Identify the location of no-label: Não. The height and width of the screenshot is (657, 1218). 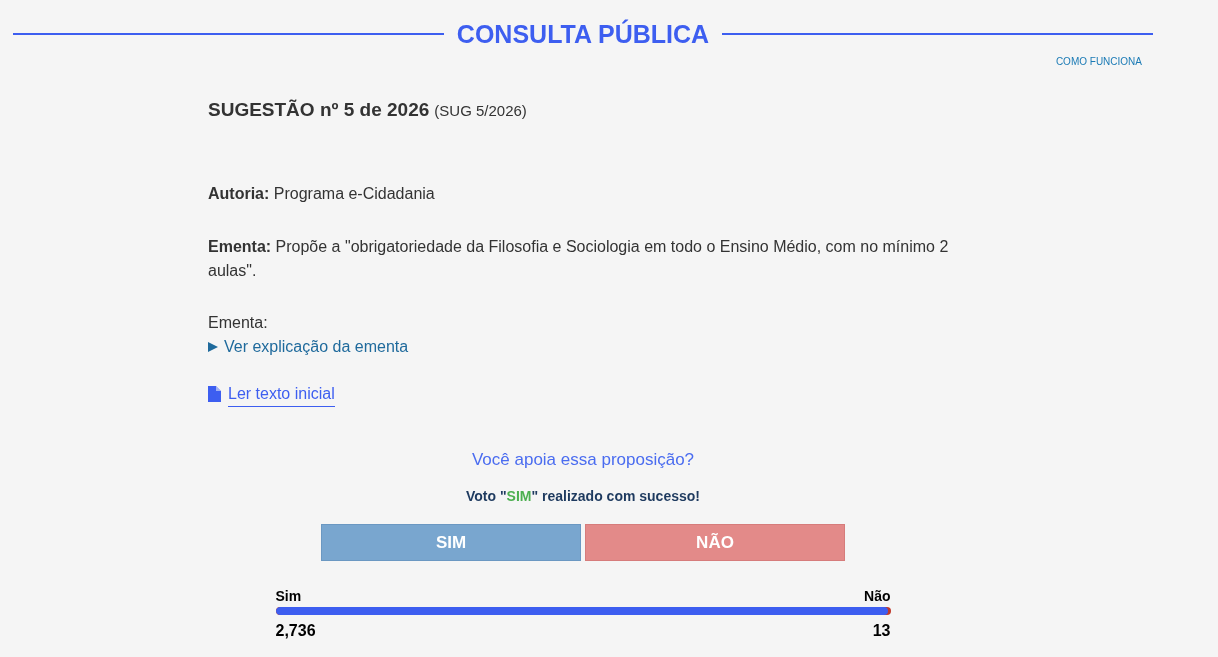
(877, 596).